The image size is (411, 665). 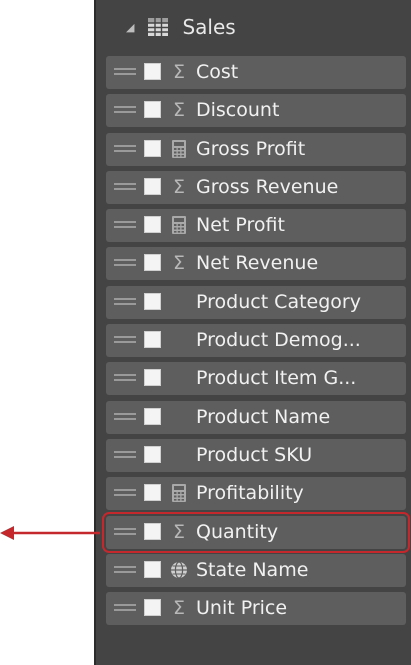 I want to click on field-label: Gross Profit, so click(x=251, y=148).